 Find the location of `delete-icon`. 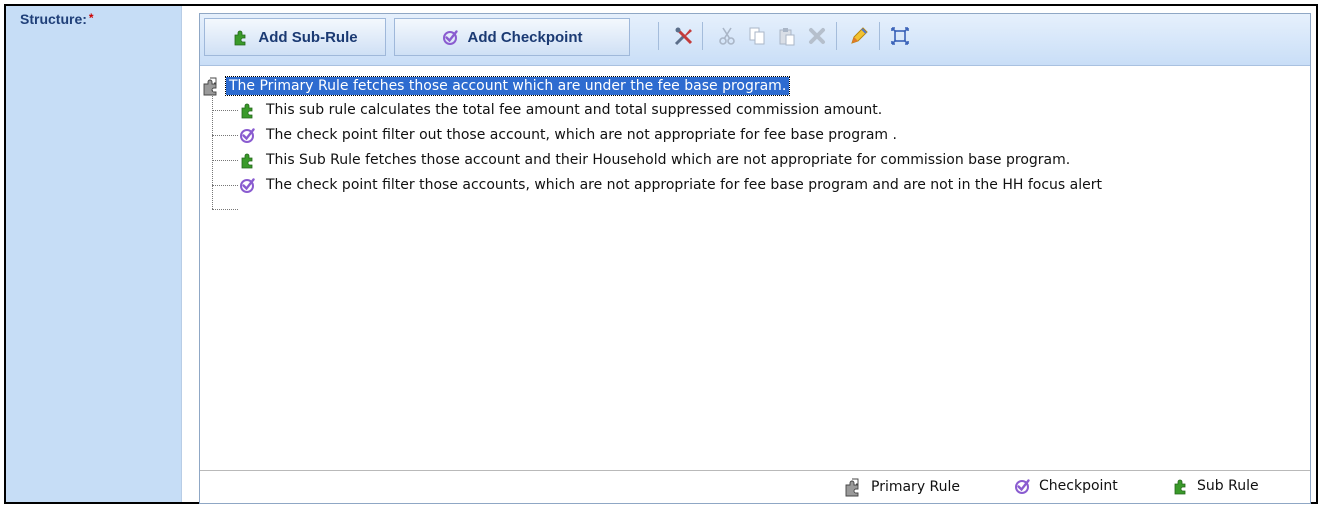

delete-icon is located at coordinates (817, 36).